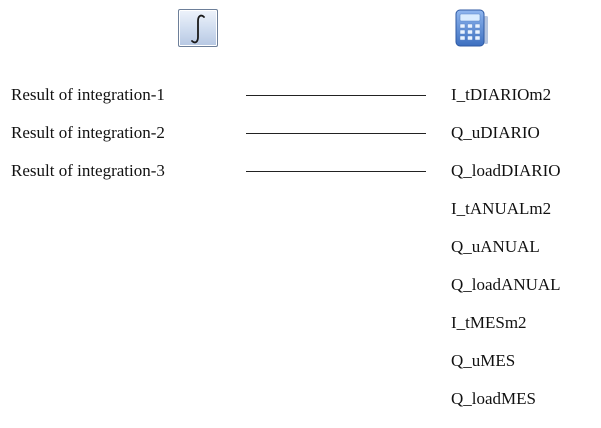  I want to click on input-label-2: Result of integration-2, so click(88, 133).